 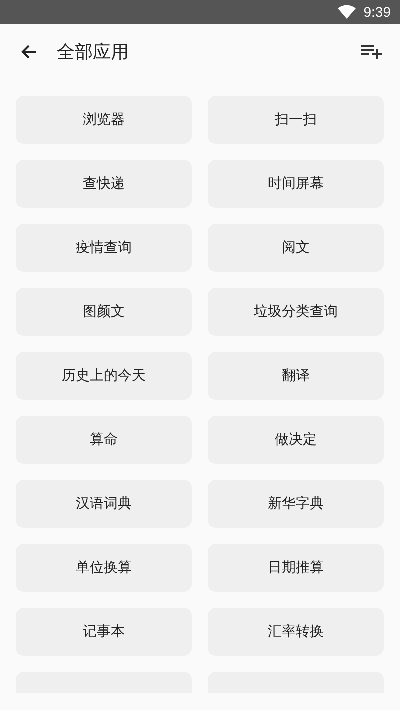 What do you see at coordinates (296, 312) in the screenshot?
I see `app-button: 垃圾分类查询` at bounding box center [296, 312].